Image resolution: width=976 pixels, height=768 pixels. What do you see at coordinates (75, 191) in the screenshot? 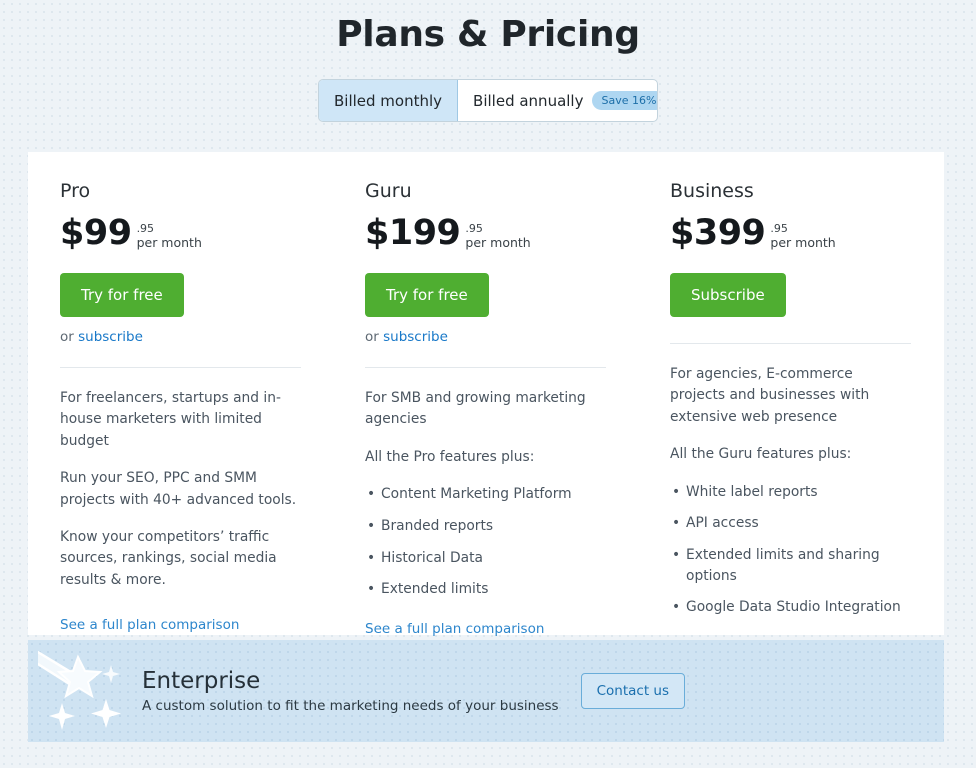
I see `plan-name-pro: Pro` at bounding box center [75, 191].